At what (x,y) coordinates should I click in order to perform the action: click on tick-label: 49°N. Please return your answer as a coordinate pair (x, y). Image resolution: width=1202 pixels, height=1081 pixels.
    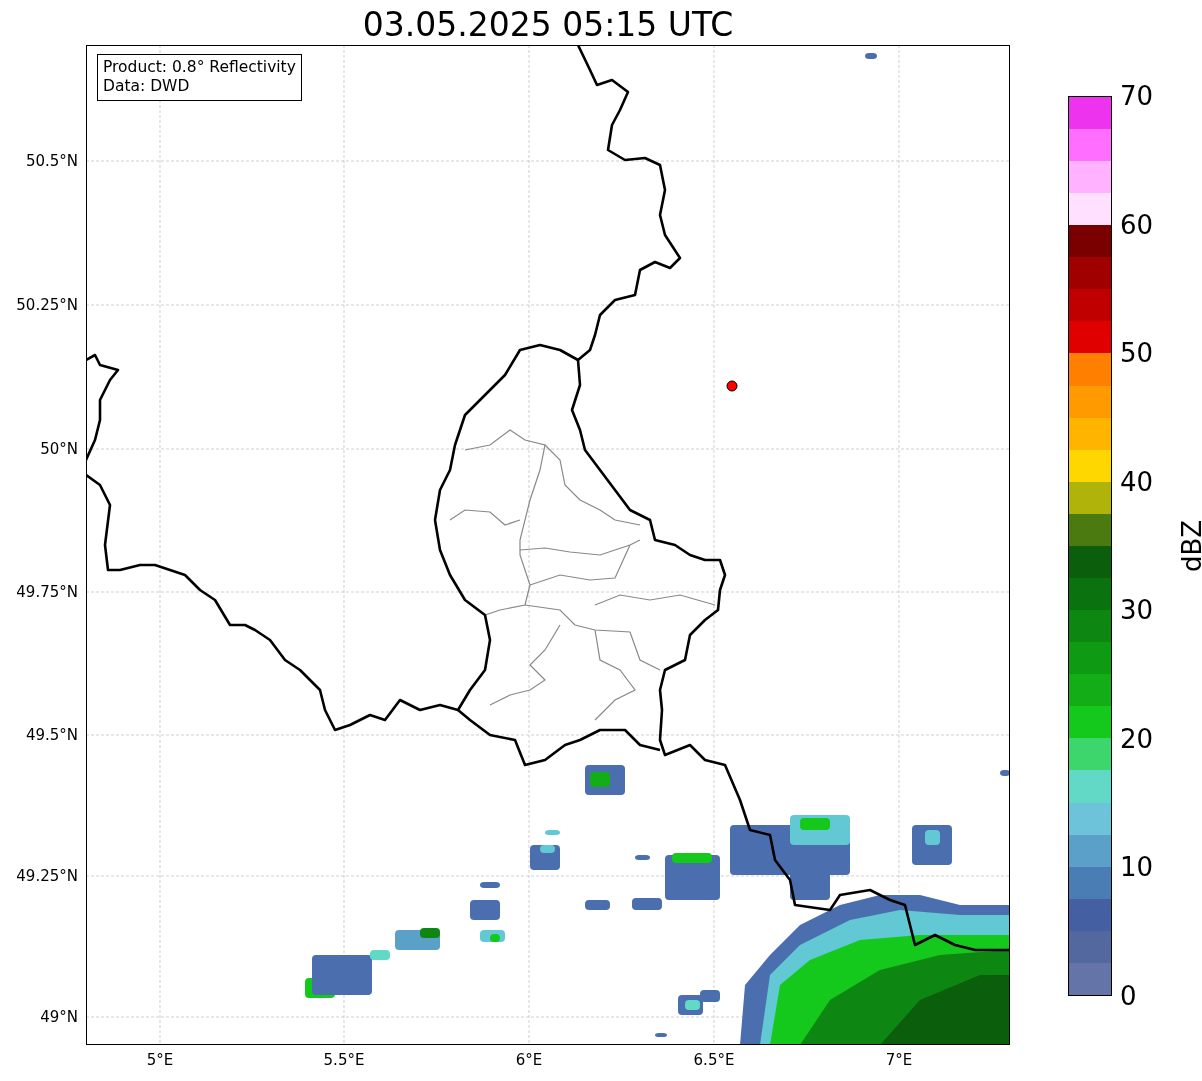
    Looking at the image, I should click on (59, 1017).